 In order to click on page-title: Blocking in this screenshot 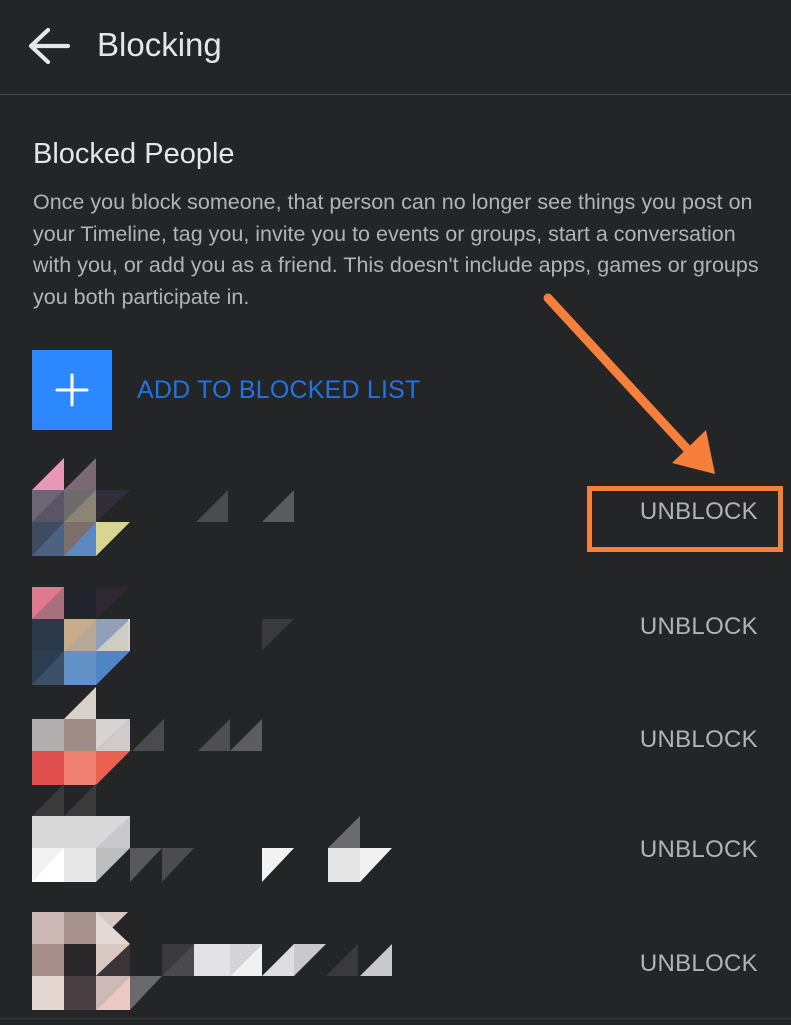, I will do `click(159, 44)`.